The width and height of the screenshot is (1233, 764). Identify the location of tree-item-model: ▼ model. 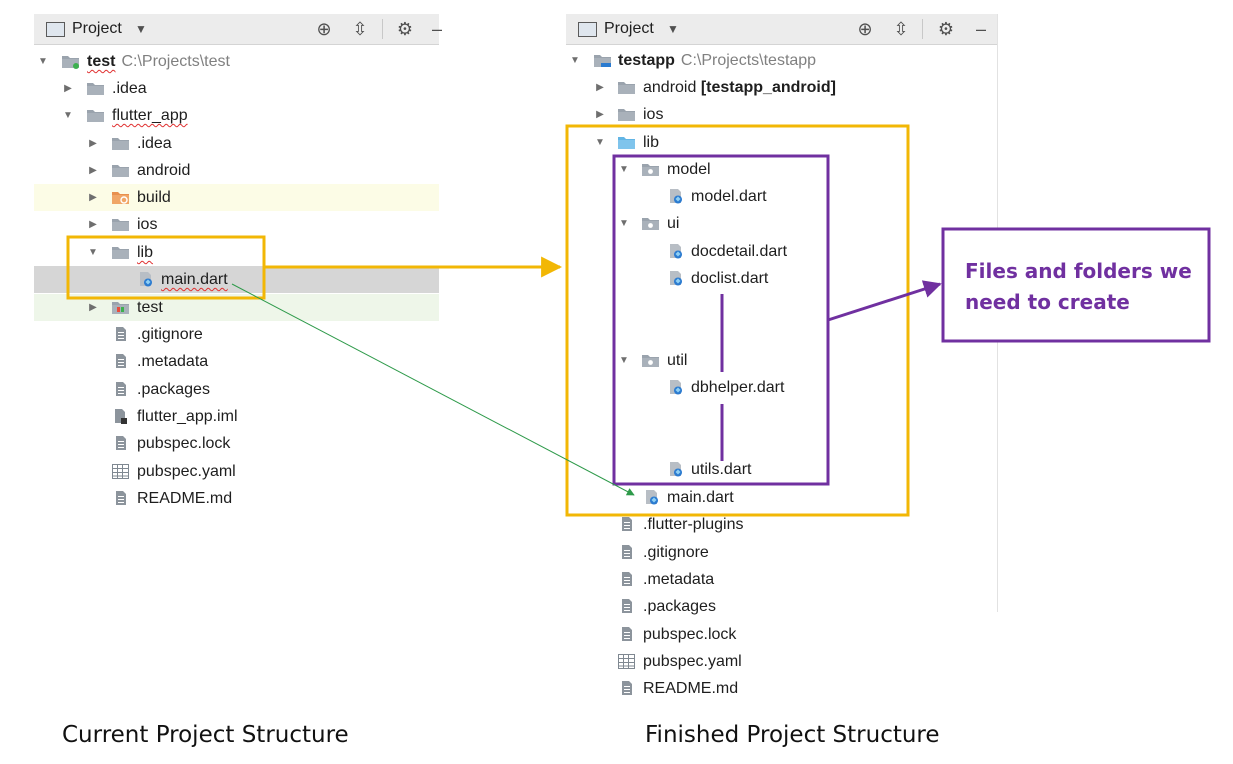
(781, 169).